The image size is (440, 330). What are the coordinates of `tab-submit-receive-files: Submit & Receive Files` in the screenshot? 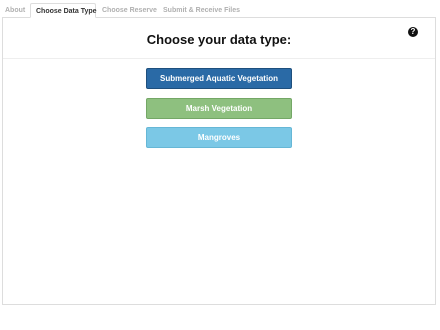 It's located at (199, 10).